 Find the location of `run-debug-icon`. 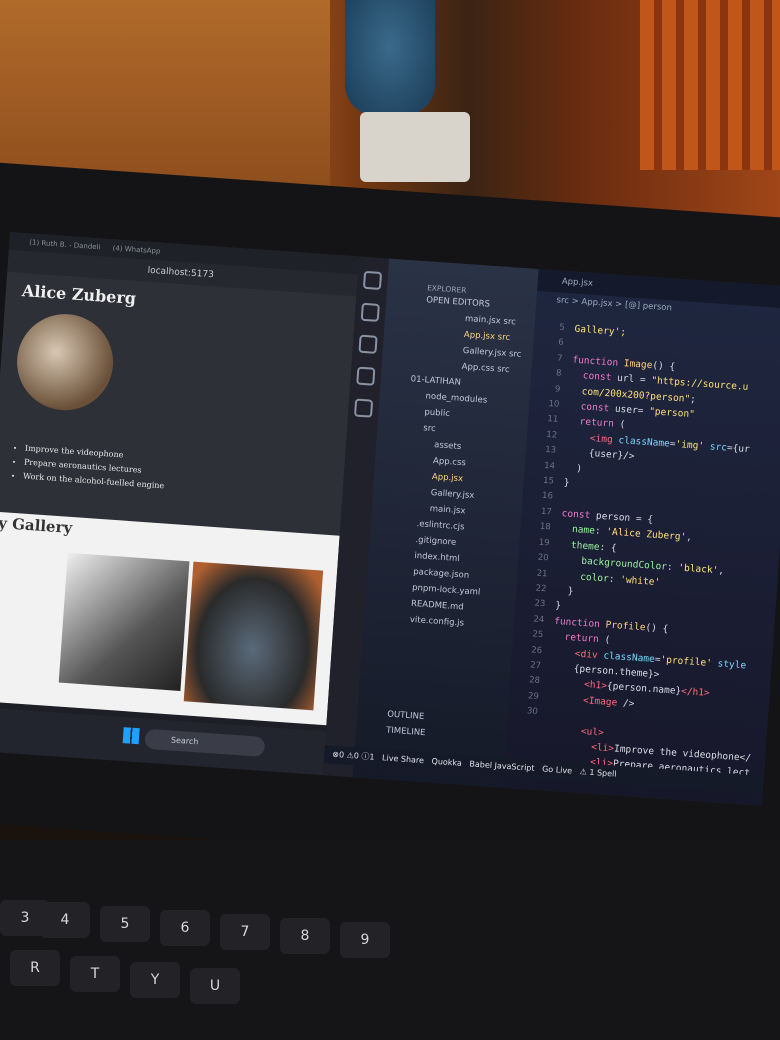

run-debug-icon is located at coordinates (366, 376).